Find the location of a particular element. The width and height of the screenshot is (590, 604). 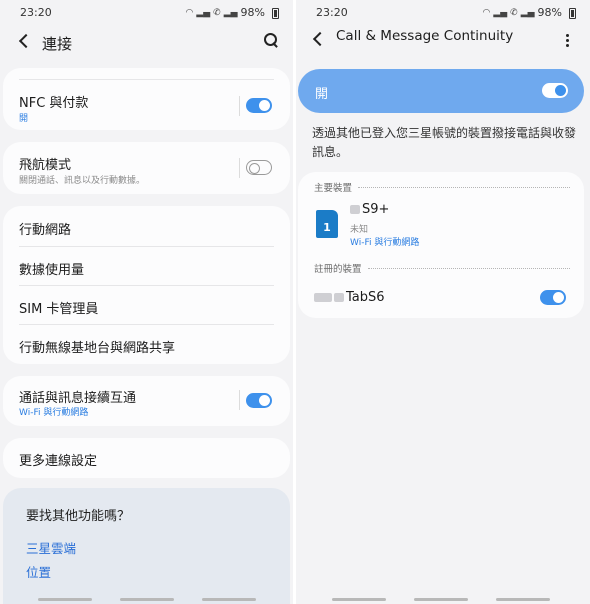

continuity-row: 通話與訊息接續互通 Wi-Fi 與行動網路 is located at coordinates (146, 401).